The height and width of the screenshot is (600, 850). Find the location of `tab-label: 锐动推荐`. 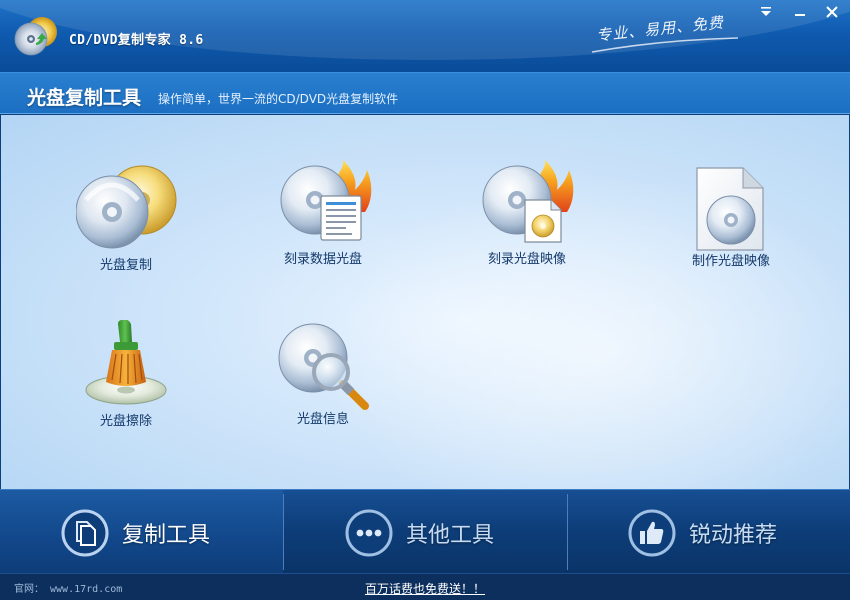

tab-label: 锐动推荐 is located at coordinates (733, 535).